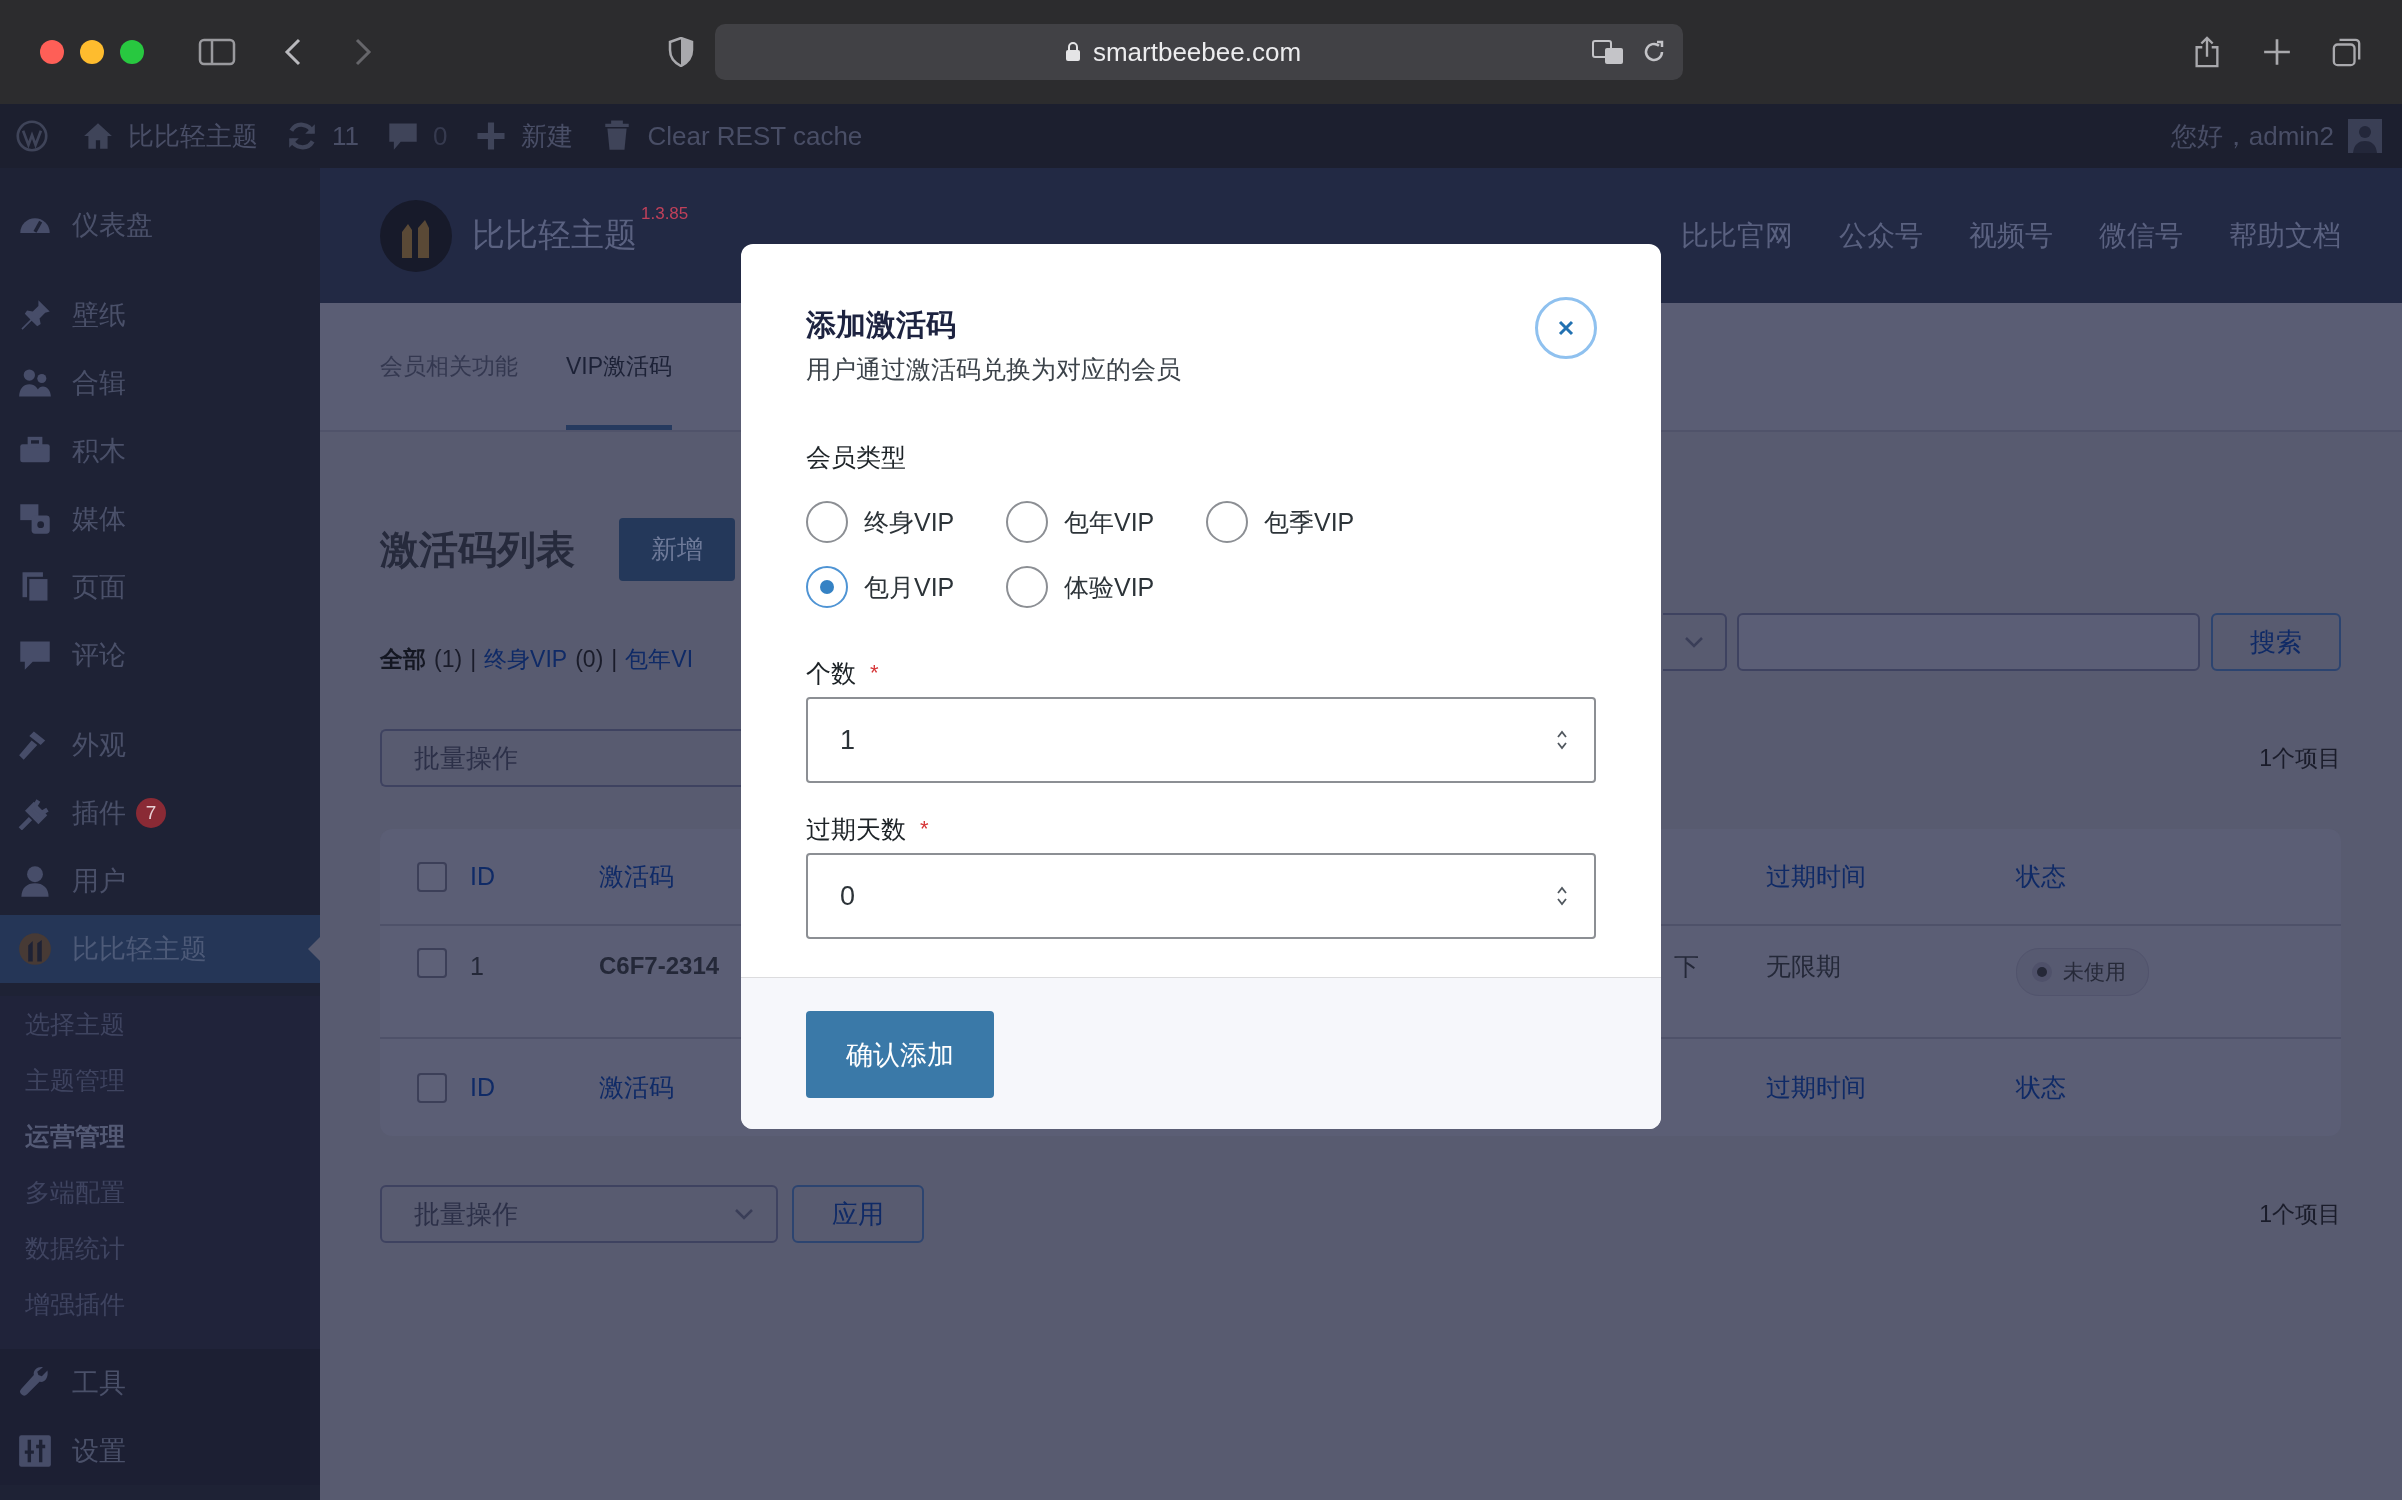 This screenshot has height=1500, width=2402. Describe the element at coordinates (132, 52) in the screenshot. I see `zoom-window-button` at that location.